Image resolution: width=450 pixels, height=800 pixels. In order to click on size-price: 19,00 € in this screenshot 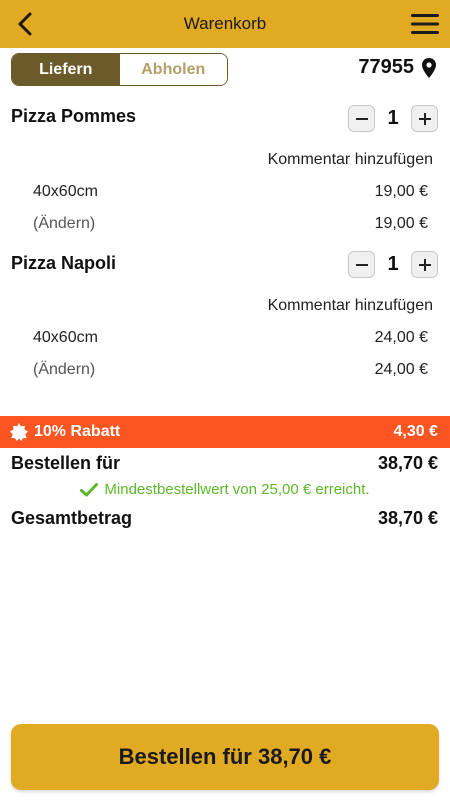, I will do `click(401, 191)`.